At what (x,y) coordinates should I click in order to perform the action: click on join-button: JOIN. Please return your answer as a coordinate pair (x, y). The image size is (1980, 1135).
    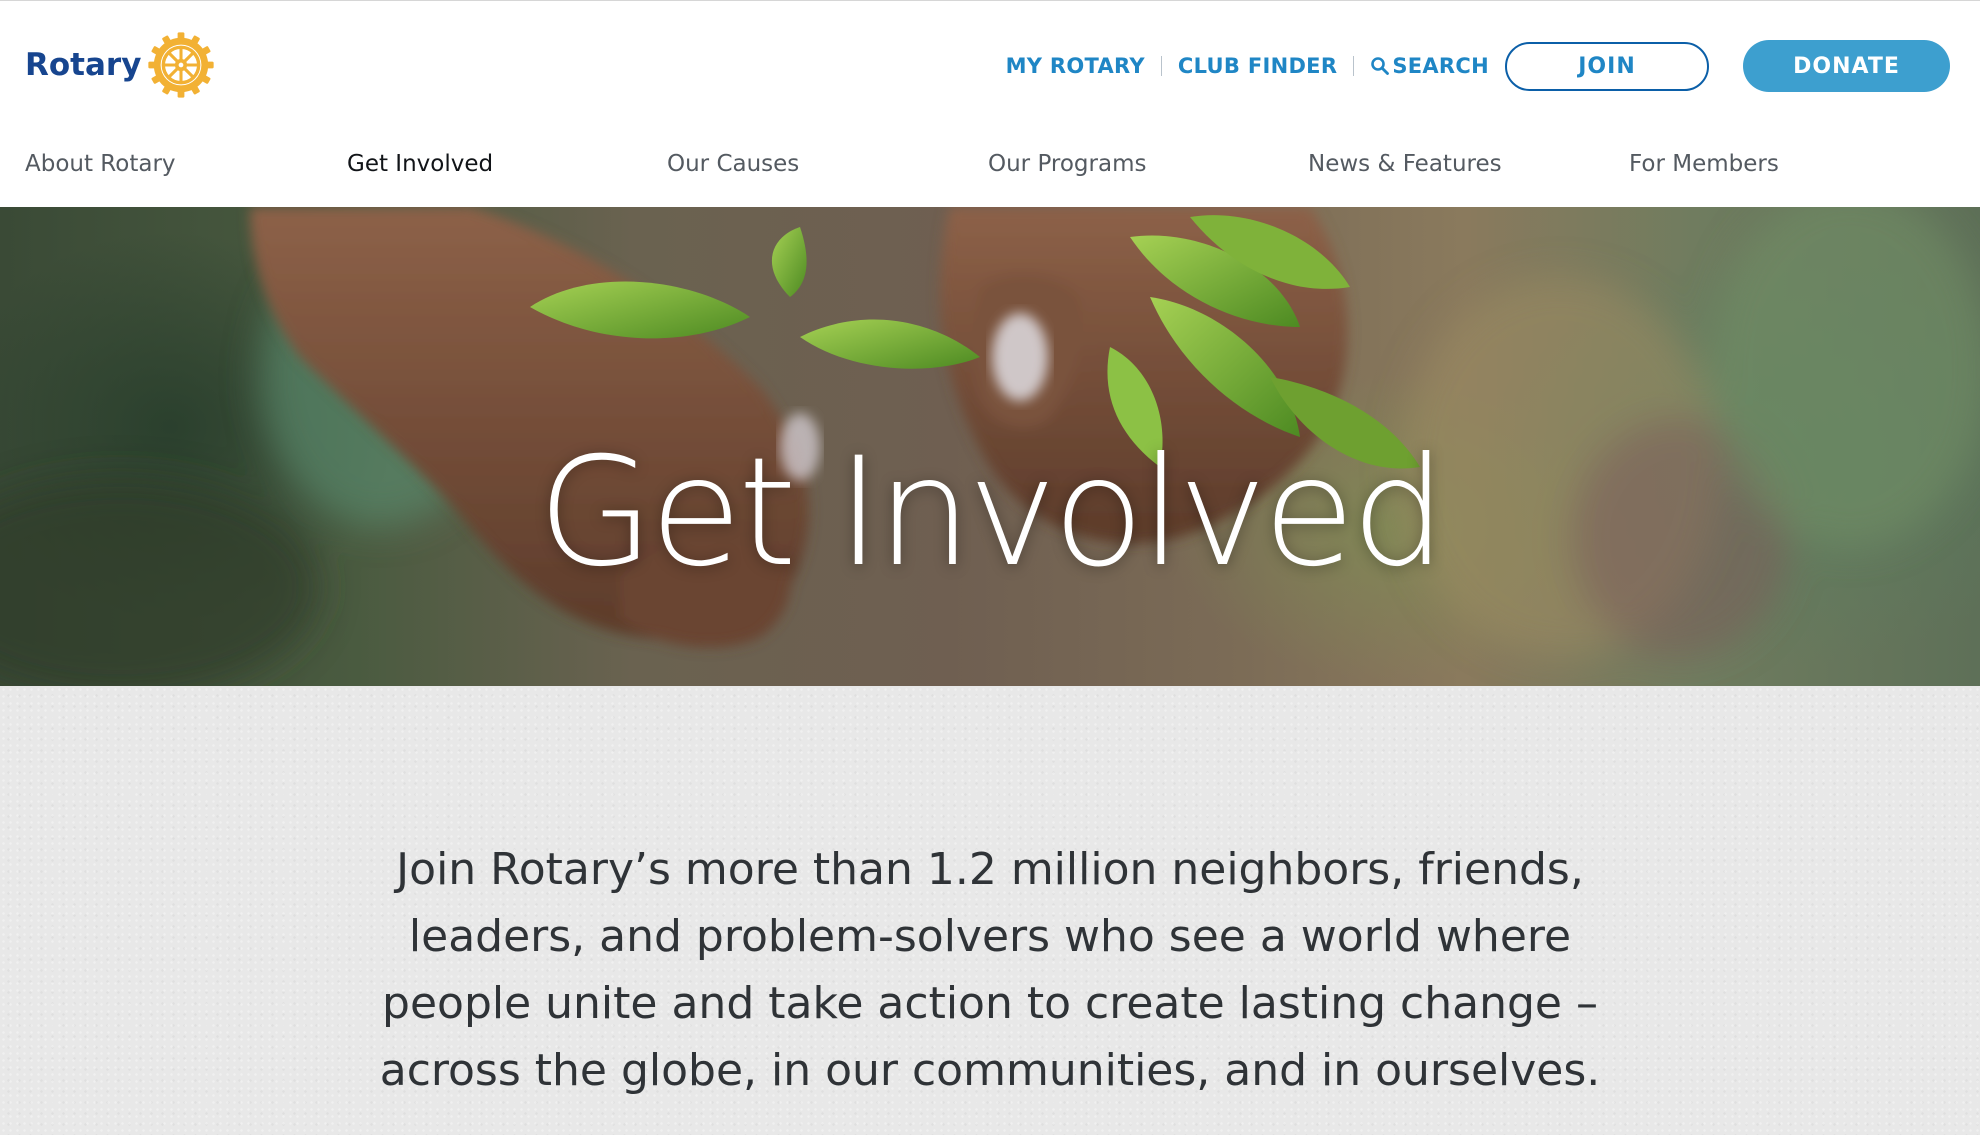
    Looking at the image, I should click on (1607, 66).